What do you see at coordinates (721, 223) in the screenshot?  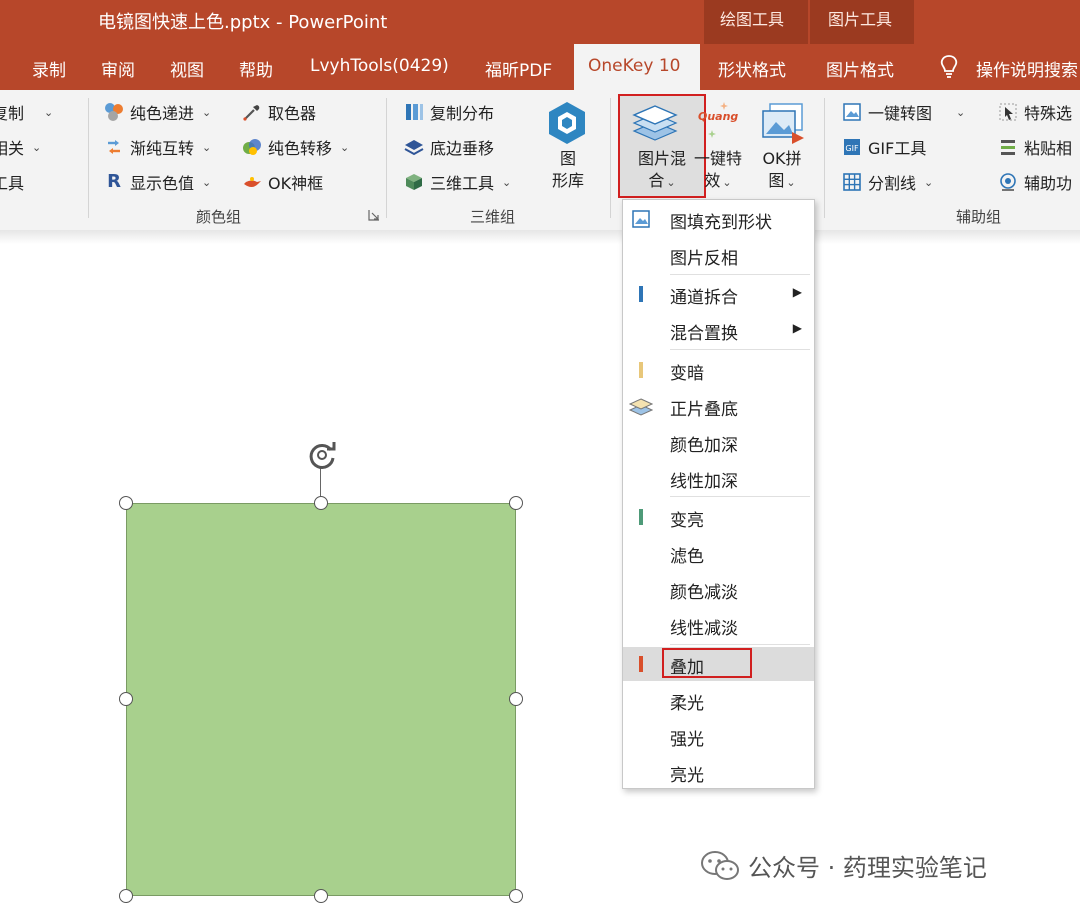 I see `menu-item-label: 图填充到形状` at bounding box center [721, 223].